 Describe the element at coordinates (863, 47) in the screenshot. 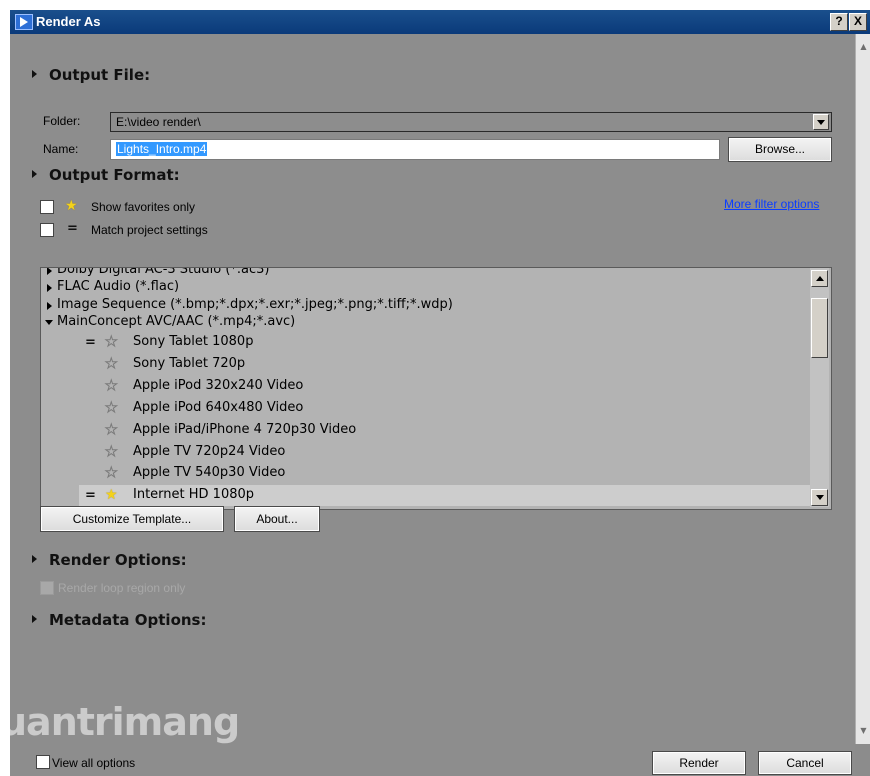

I see `scroll-up-icon: ▲` at that location.